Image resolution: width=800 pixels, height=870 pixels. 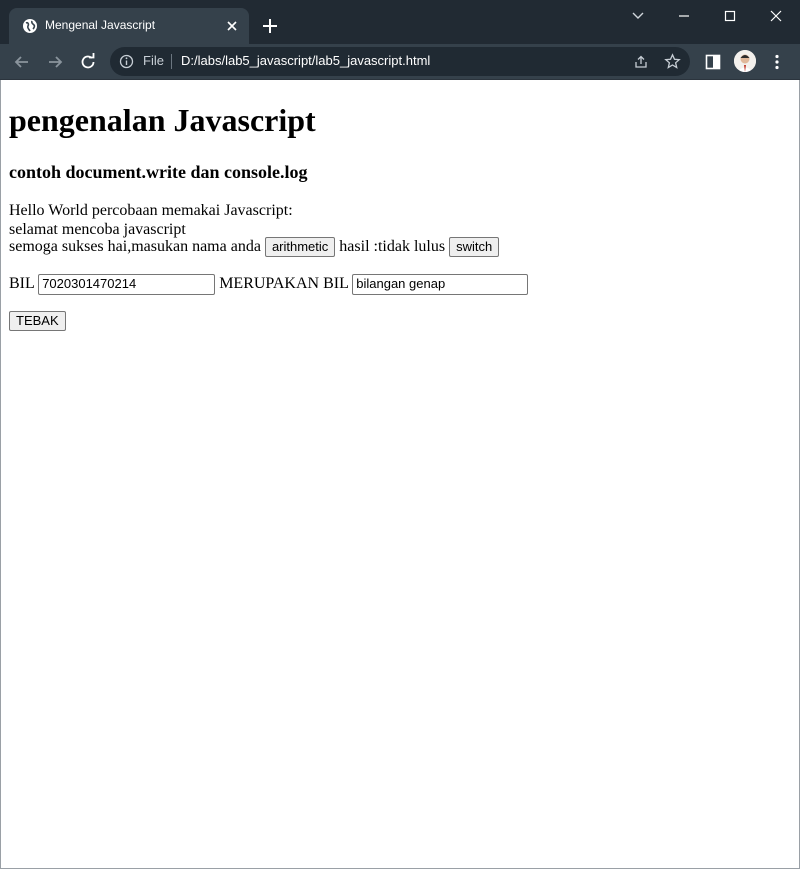 What do you see at coordinates (440, 284) in the screenshot?
I see `result-input: bilangan genap` at bounding box center [440, 284].